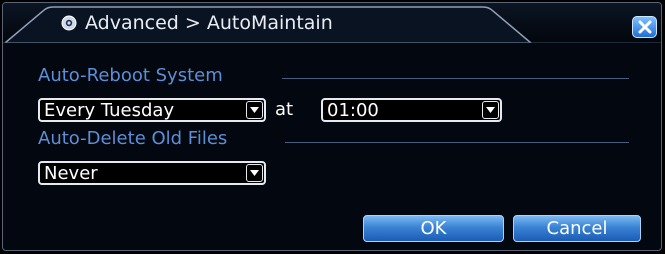 This screenshot has height=254, width=665. Describe the element at coordinates (455, 78) in the screenshot. I see `auto-reboot-divider` at that location.